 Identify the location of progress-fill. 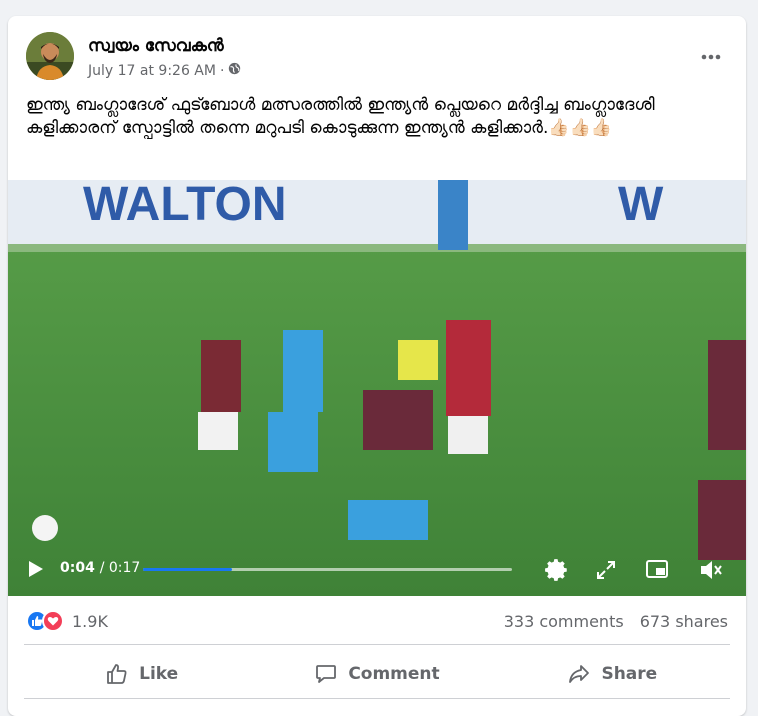
(187, 569).